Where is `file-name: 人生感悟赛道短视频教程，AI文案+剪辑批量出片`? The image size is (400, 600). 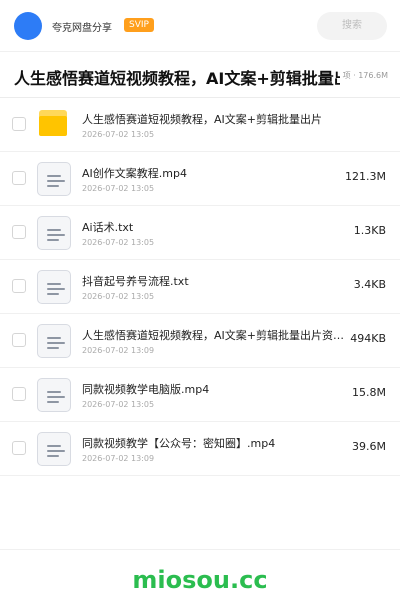
file-name: 人生感悟赛道短视频教程，AI文案+剪辑批量出片 is located at coordinates (216, 119).